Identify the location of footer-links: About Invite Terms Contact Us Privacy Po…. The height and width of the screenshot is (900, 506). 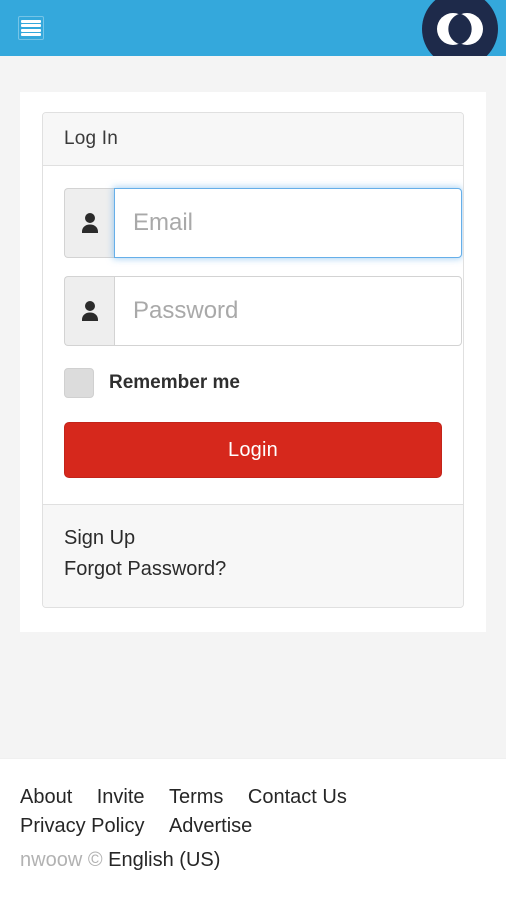
(263, 812).